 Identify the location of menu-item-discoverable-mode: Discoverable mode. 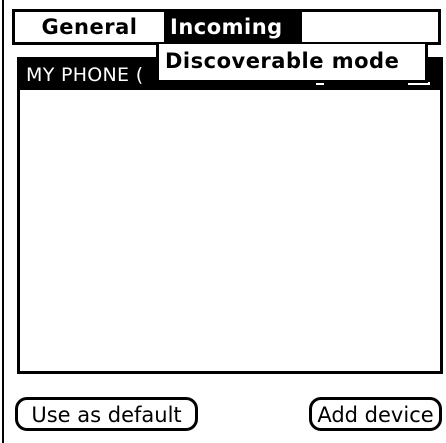
(282, 61).